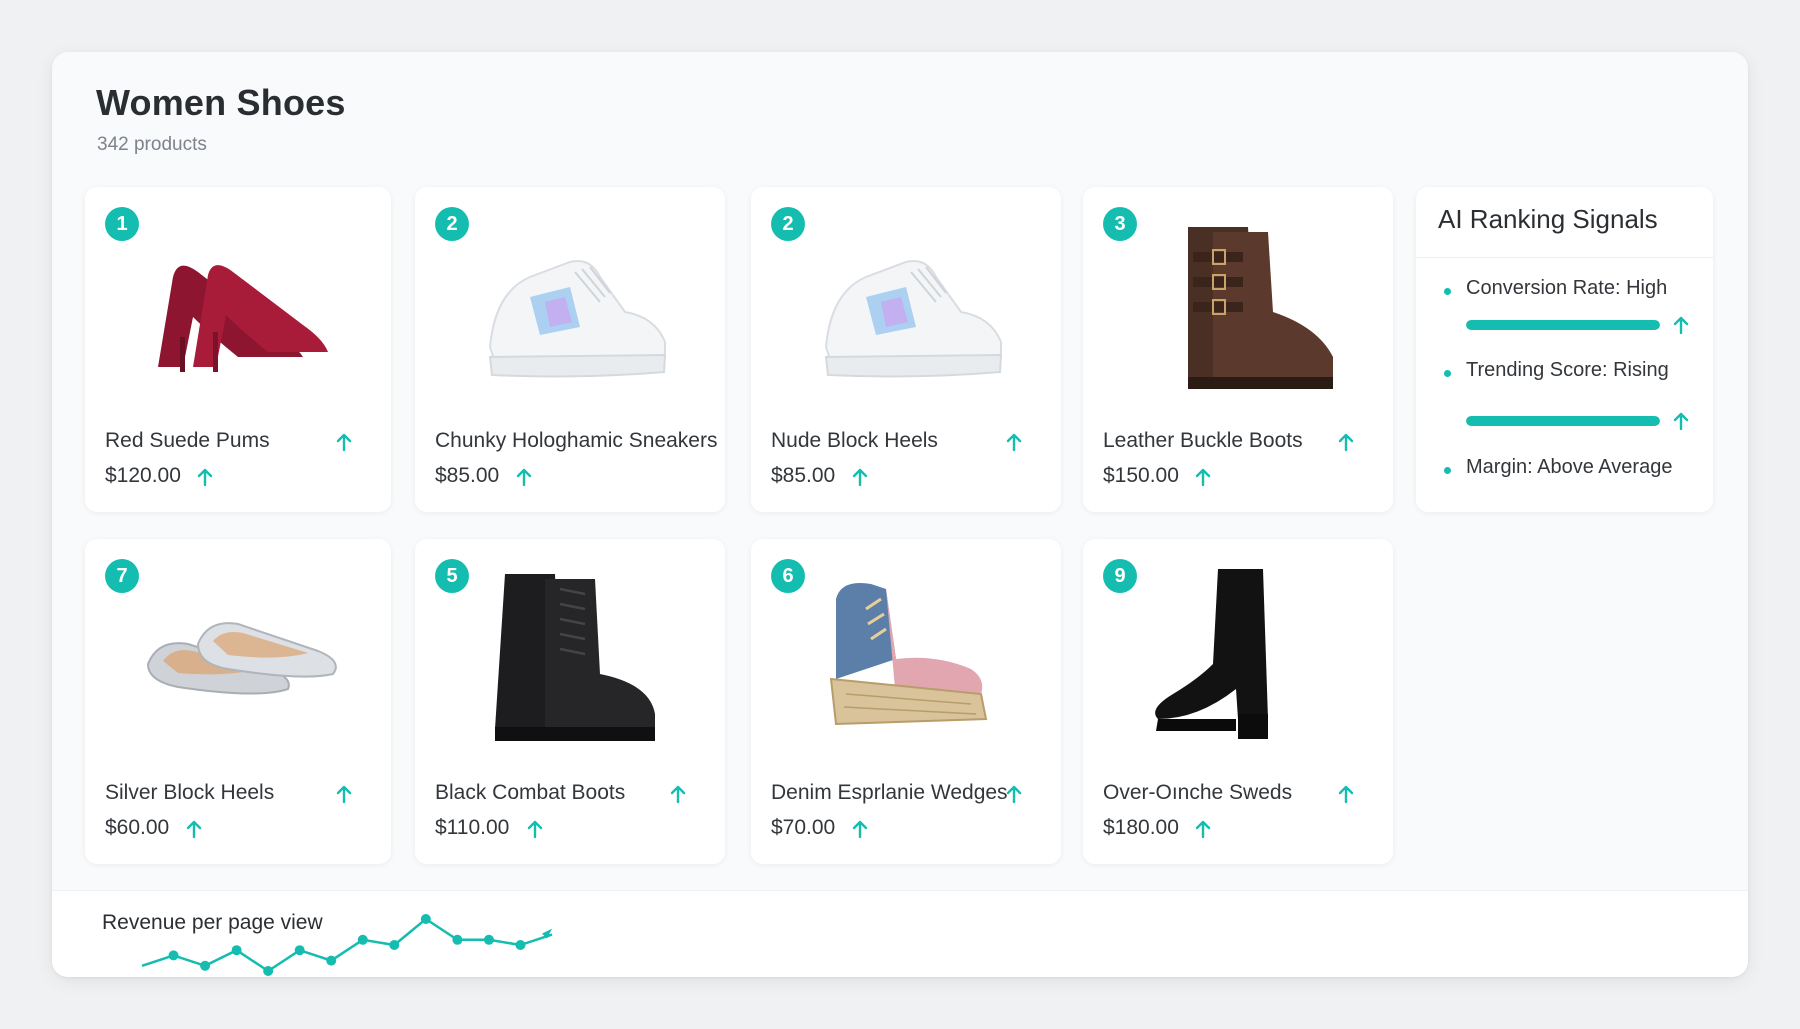 This screenshot has width=1800, height=1029. Describe the element at coordinates (1203, 441) in the screenshot. I see `product-name: Leather Buckle Boots` at that location.